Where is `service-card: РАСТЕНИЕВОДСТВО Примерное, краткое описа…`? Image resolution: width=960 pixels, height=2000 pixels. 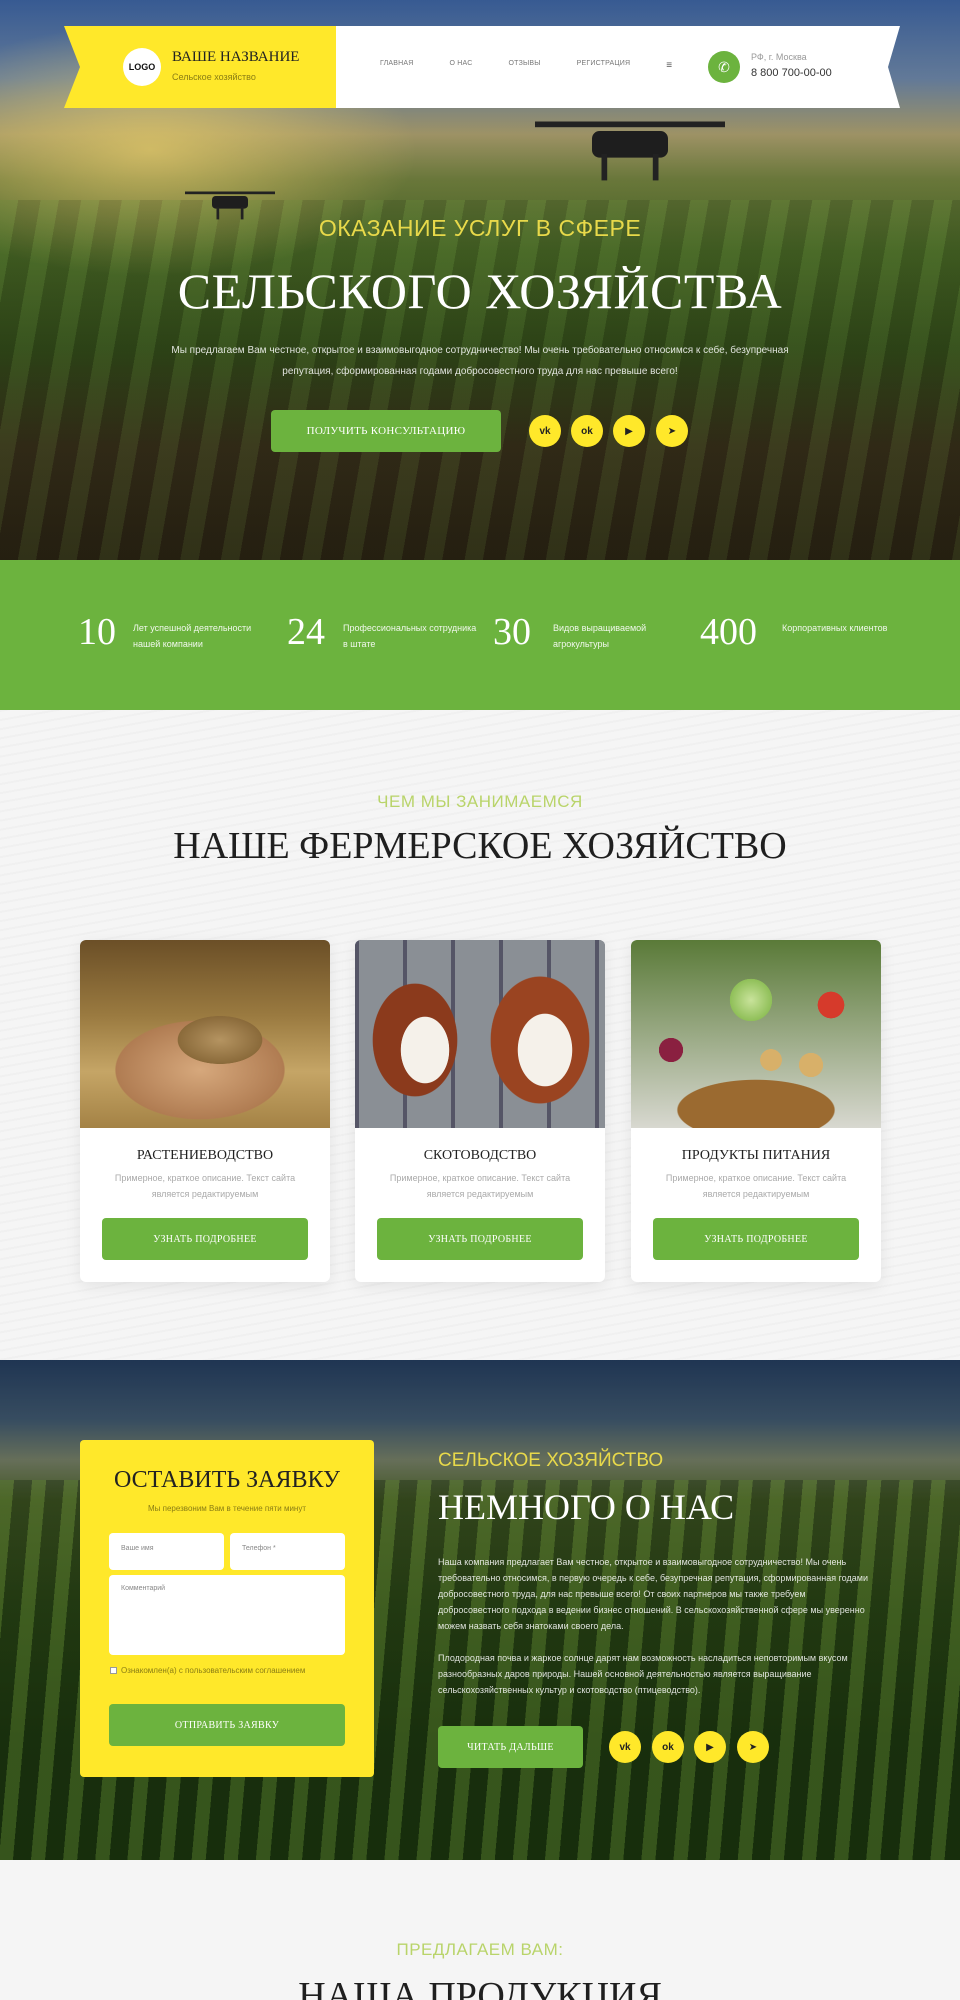
service-card: РАСТЕНИЕВОДСТВО Примерное, краткое описа… is located at coordinates (205, 1111).